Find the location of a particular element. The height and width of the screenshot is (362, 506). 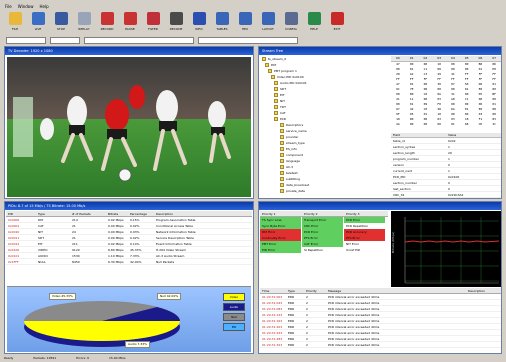

col-percentage: Percentage is located at coordinates (141, 214).